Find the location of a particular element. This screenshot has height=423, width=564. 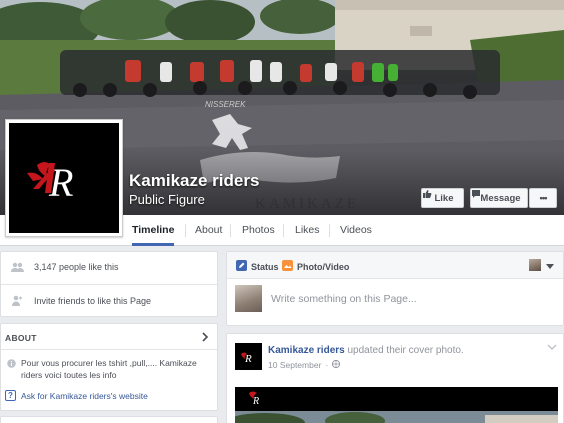

status-label: Status is located at coordinates (265, 266).